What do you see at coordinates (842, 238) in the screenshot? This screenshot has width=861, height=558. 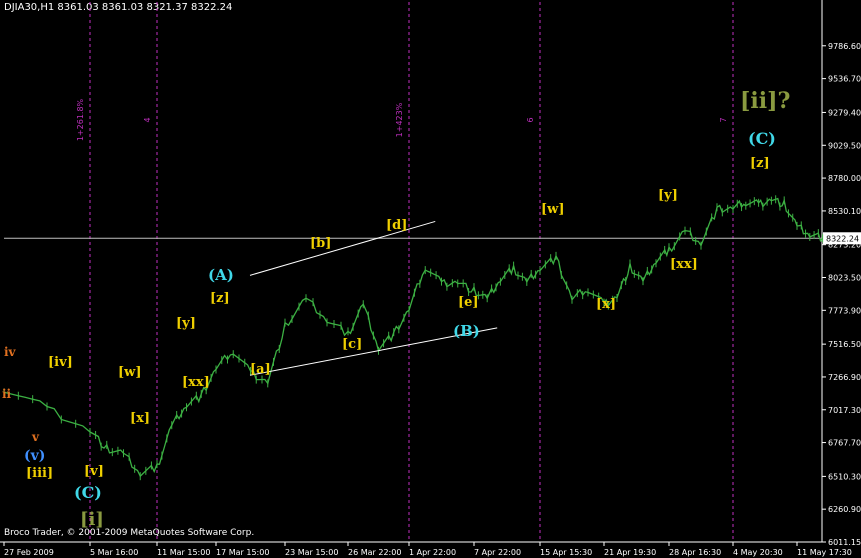 I see `bid-label: 8322.24` at bounding box center [842, 238].